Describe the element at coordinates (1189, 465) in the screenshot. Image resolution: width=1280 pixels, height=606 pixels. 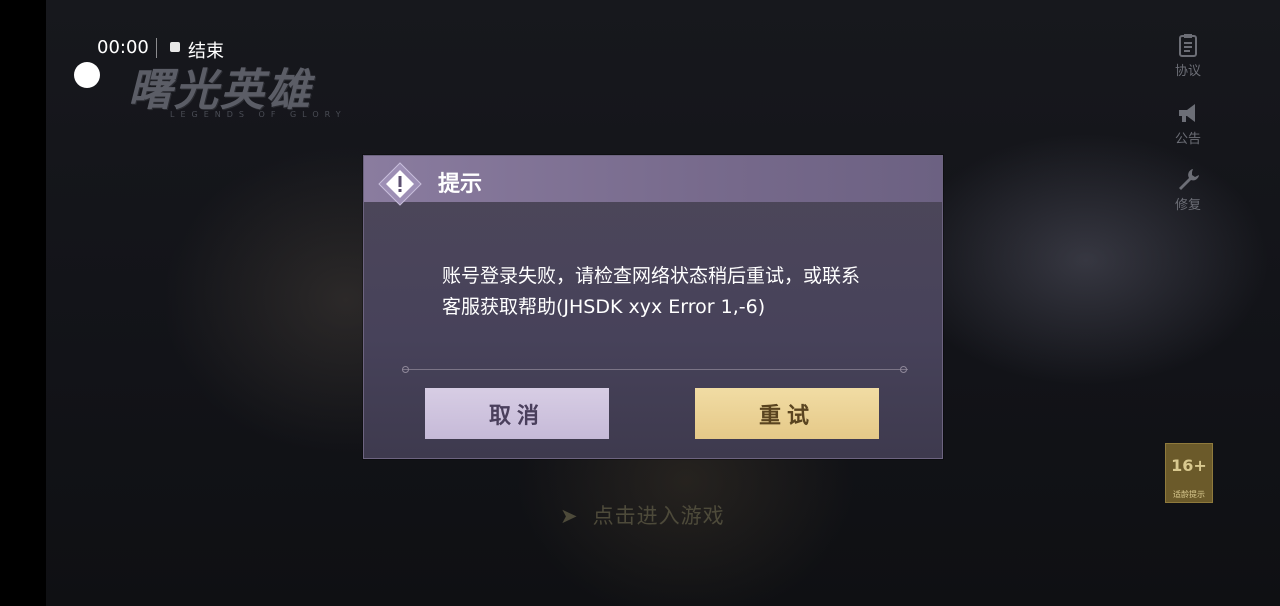
I see `age-rating-value: 16+` at that location.